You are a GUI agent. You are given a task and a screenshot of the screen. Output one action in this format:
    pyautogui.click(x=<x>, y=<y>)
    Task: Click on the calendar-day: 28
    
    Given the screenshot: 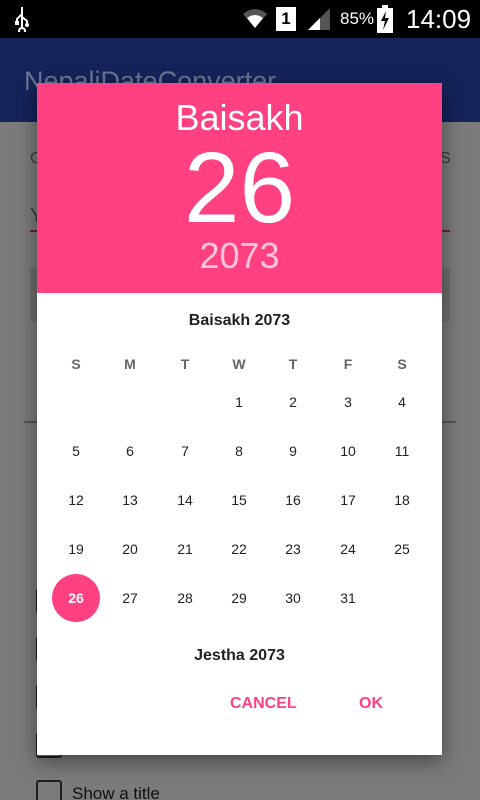 What is the action you would take?
    pyautogui.click(x=185, y=598)
    